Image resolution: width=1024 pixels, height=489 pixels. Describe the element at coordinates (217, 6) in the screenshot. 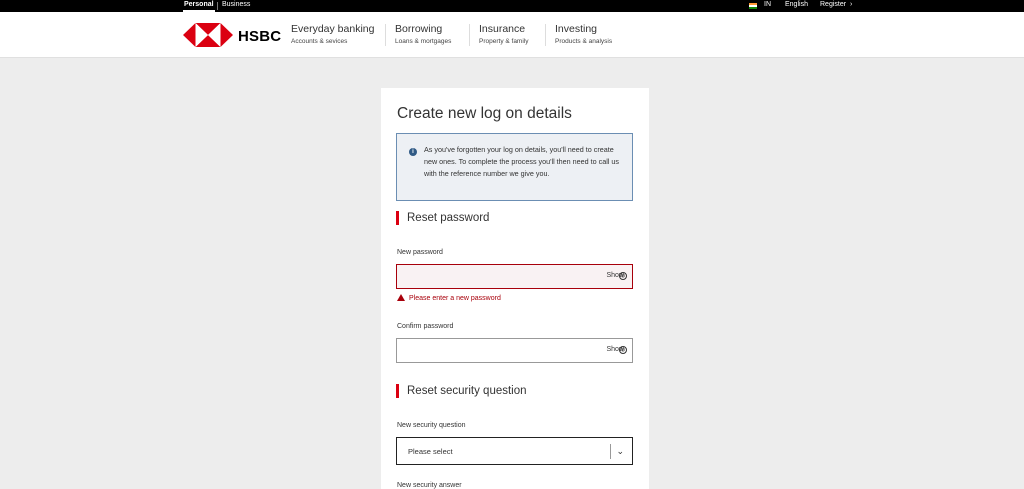

I see `topbar-divider` at that location.